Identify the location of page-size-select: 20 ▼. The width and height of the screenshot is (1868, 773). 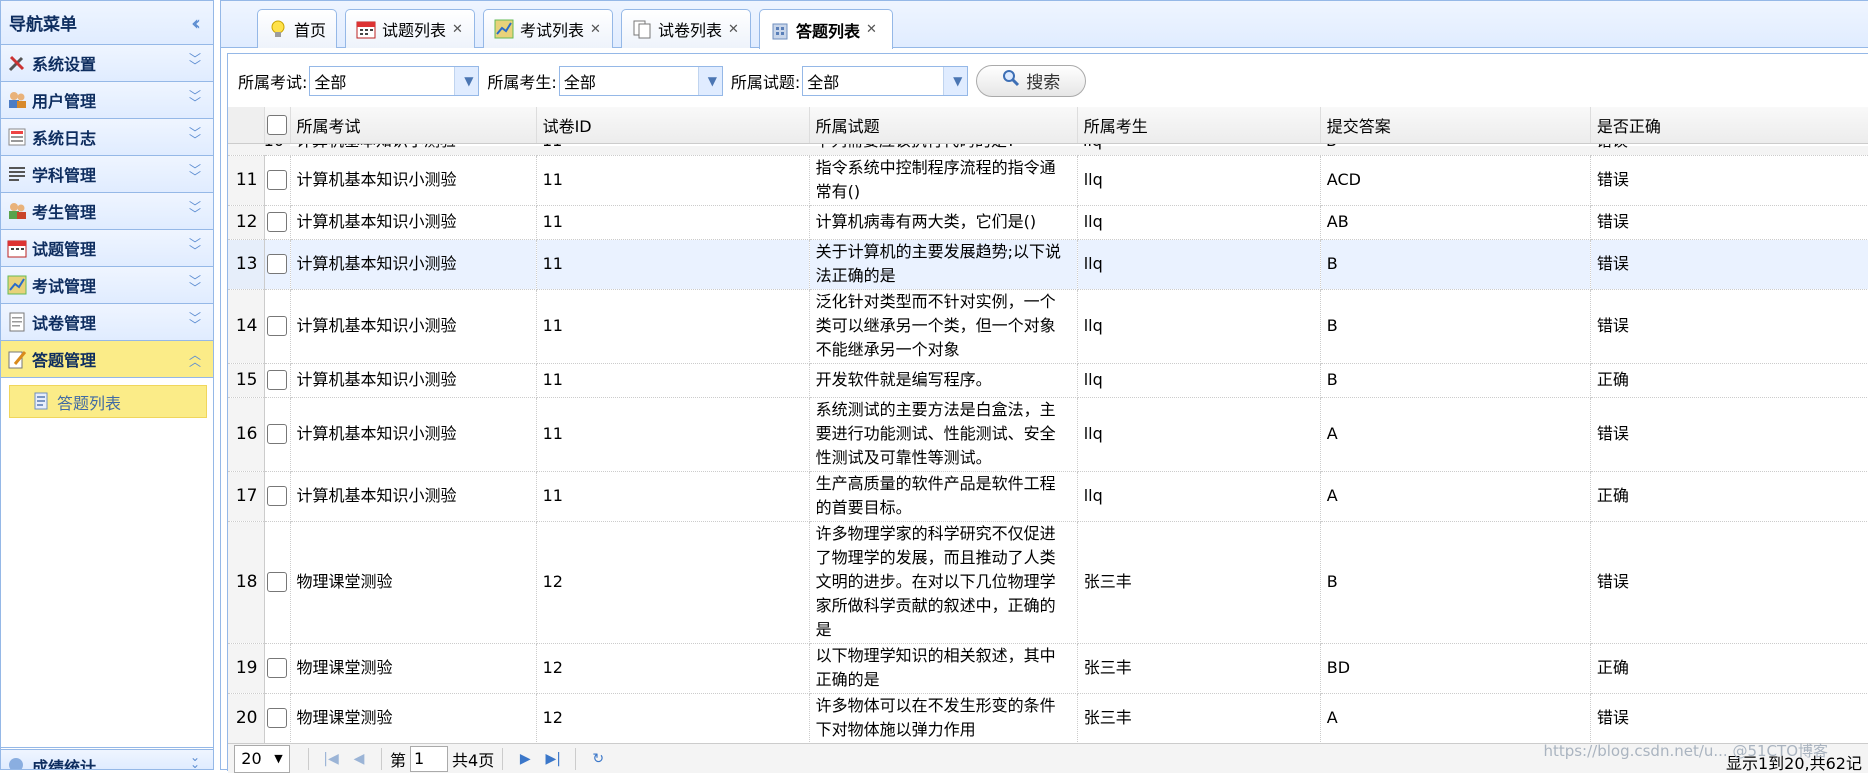
(262, 758).